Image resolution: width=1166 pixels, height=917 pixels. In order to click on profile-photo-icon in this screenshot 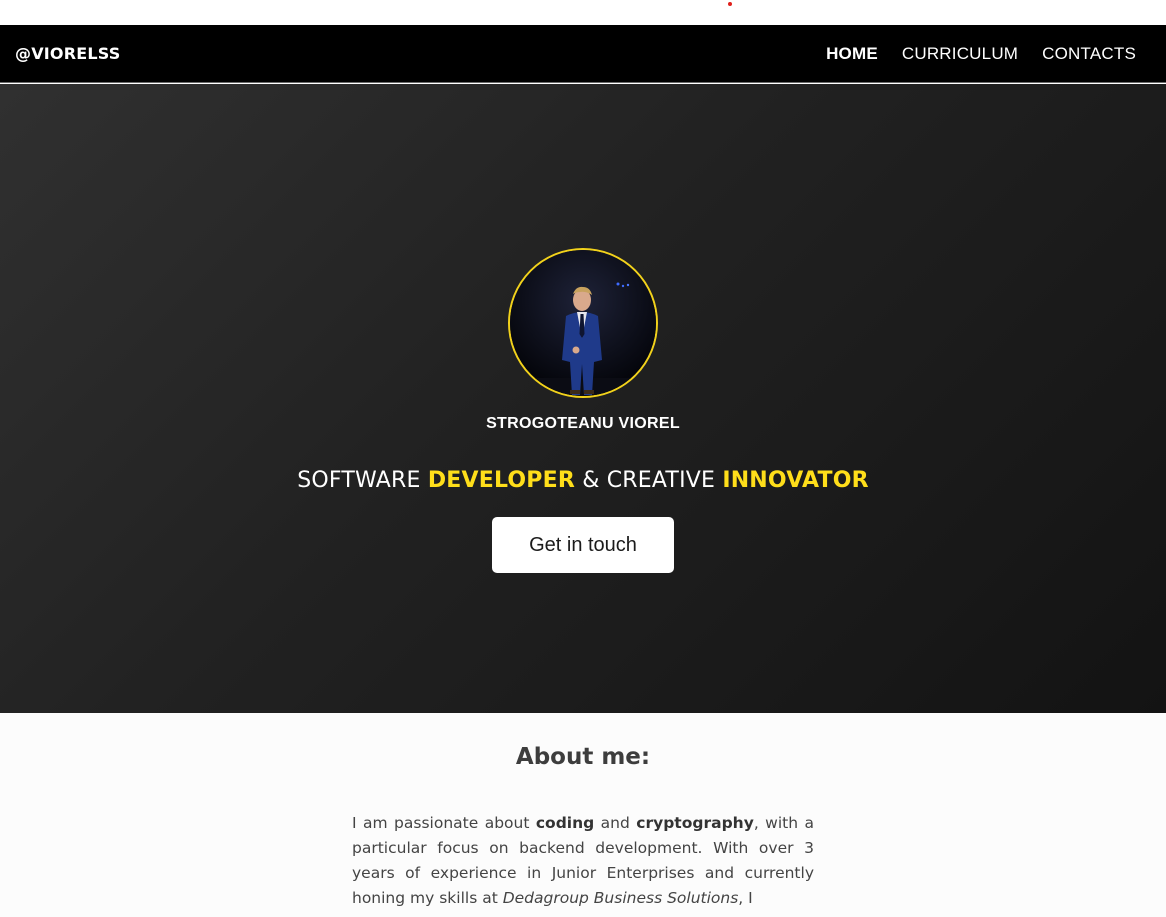, I will do `click(583, 323)`.